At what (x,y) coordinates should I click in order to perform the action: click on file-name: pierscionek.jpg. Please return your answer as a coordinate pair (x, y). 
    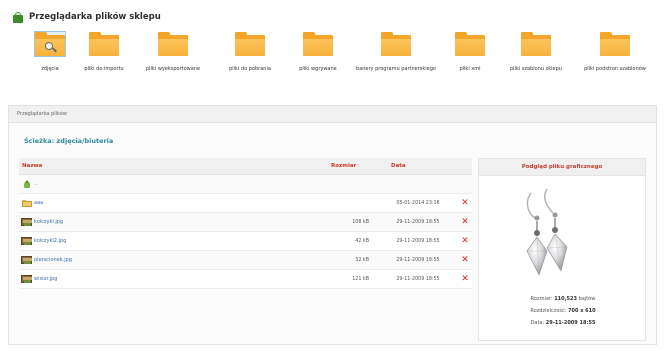
    Looking at the image, I should click on (182, 260).